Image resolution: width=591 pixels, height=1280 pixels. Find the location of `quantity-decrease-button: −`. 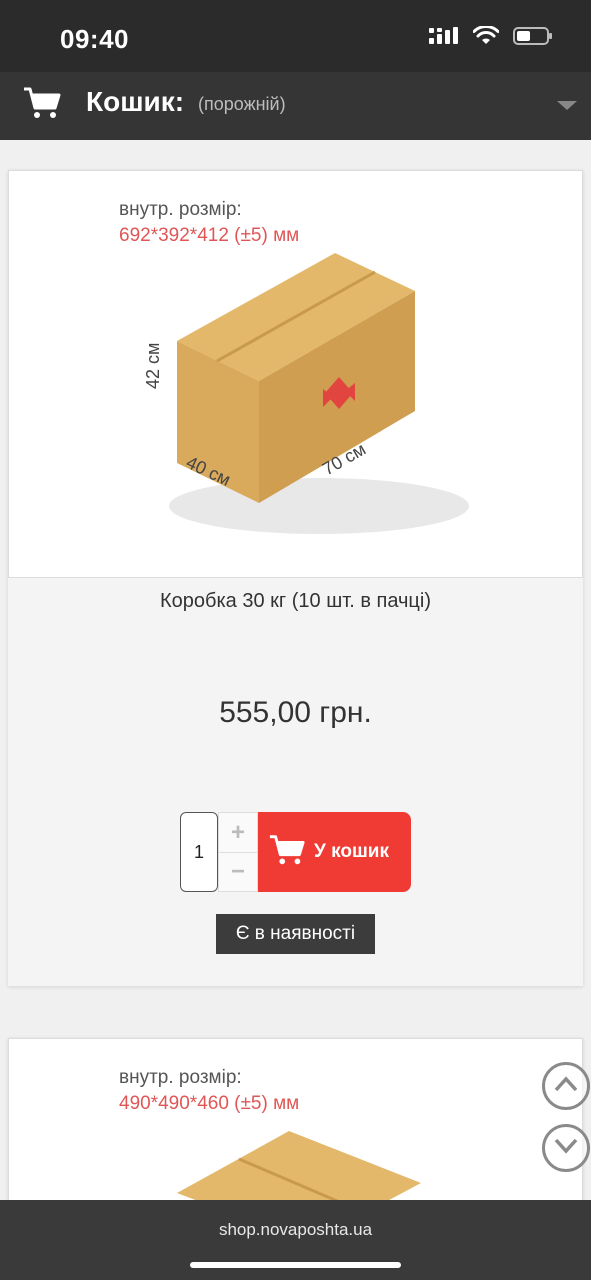

quantity-decrease-button: − is located at coordinates (238, 872).